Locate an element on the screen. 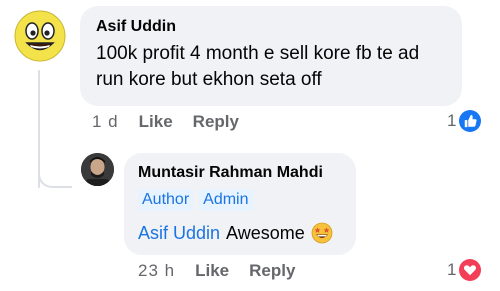 The width and height of the screenshot is (500, 291). reply-actions: 23 h Like Reply is located at coordinates (216, 271).